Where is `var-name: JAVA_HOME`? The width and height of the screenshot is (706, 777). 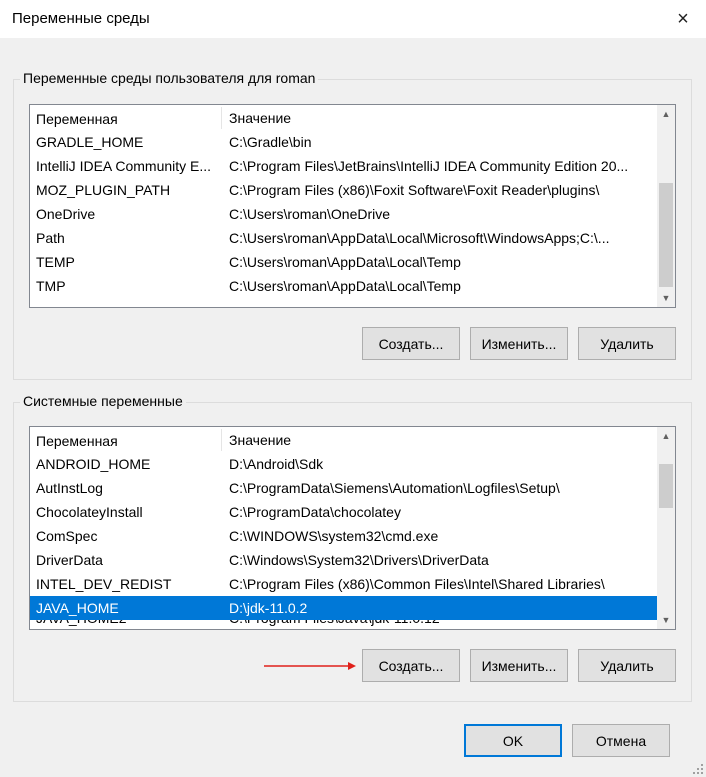
var-name: JAVA_HOME is located at coordinates (77, 608).